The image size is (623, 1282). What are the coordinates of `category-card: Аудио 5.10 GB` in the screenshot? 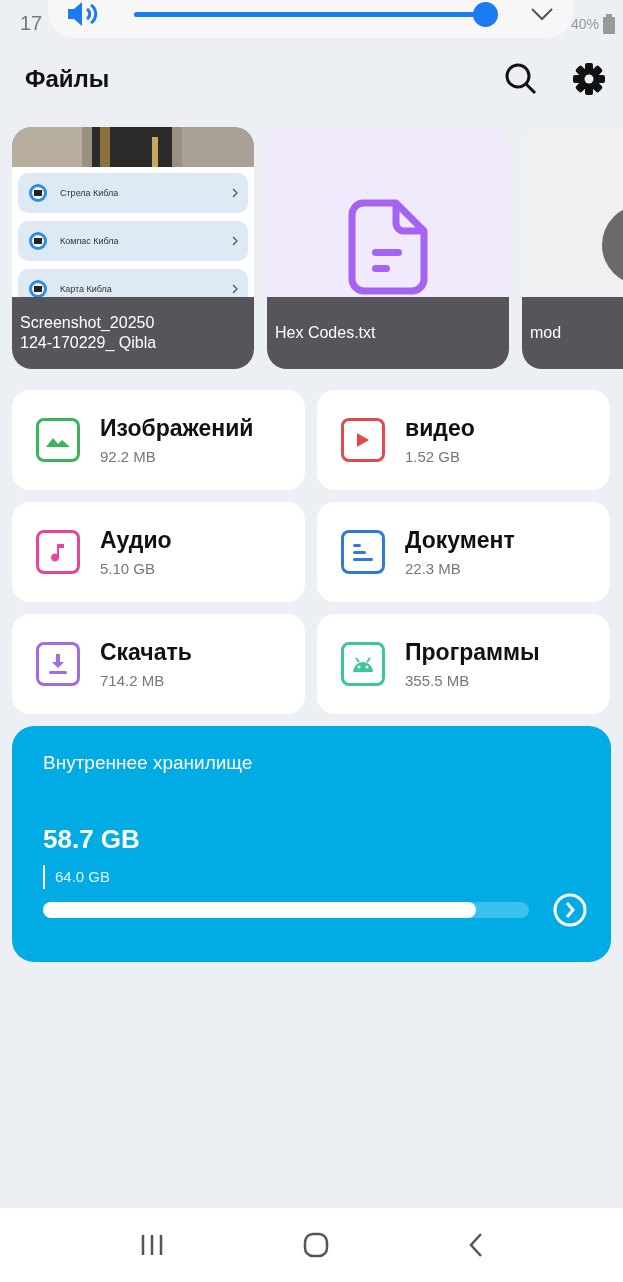 It's located at (158, 552).